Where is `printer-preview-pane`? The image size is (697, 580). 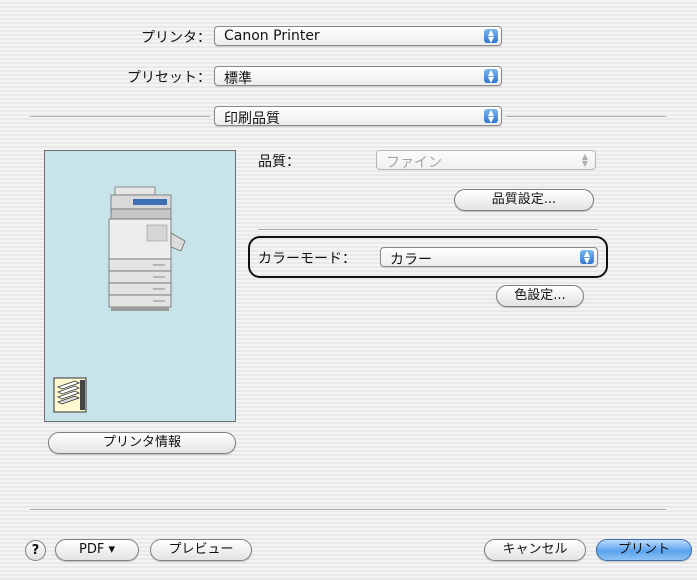 printer-preview-pane is located at coordinates (140, 286).